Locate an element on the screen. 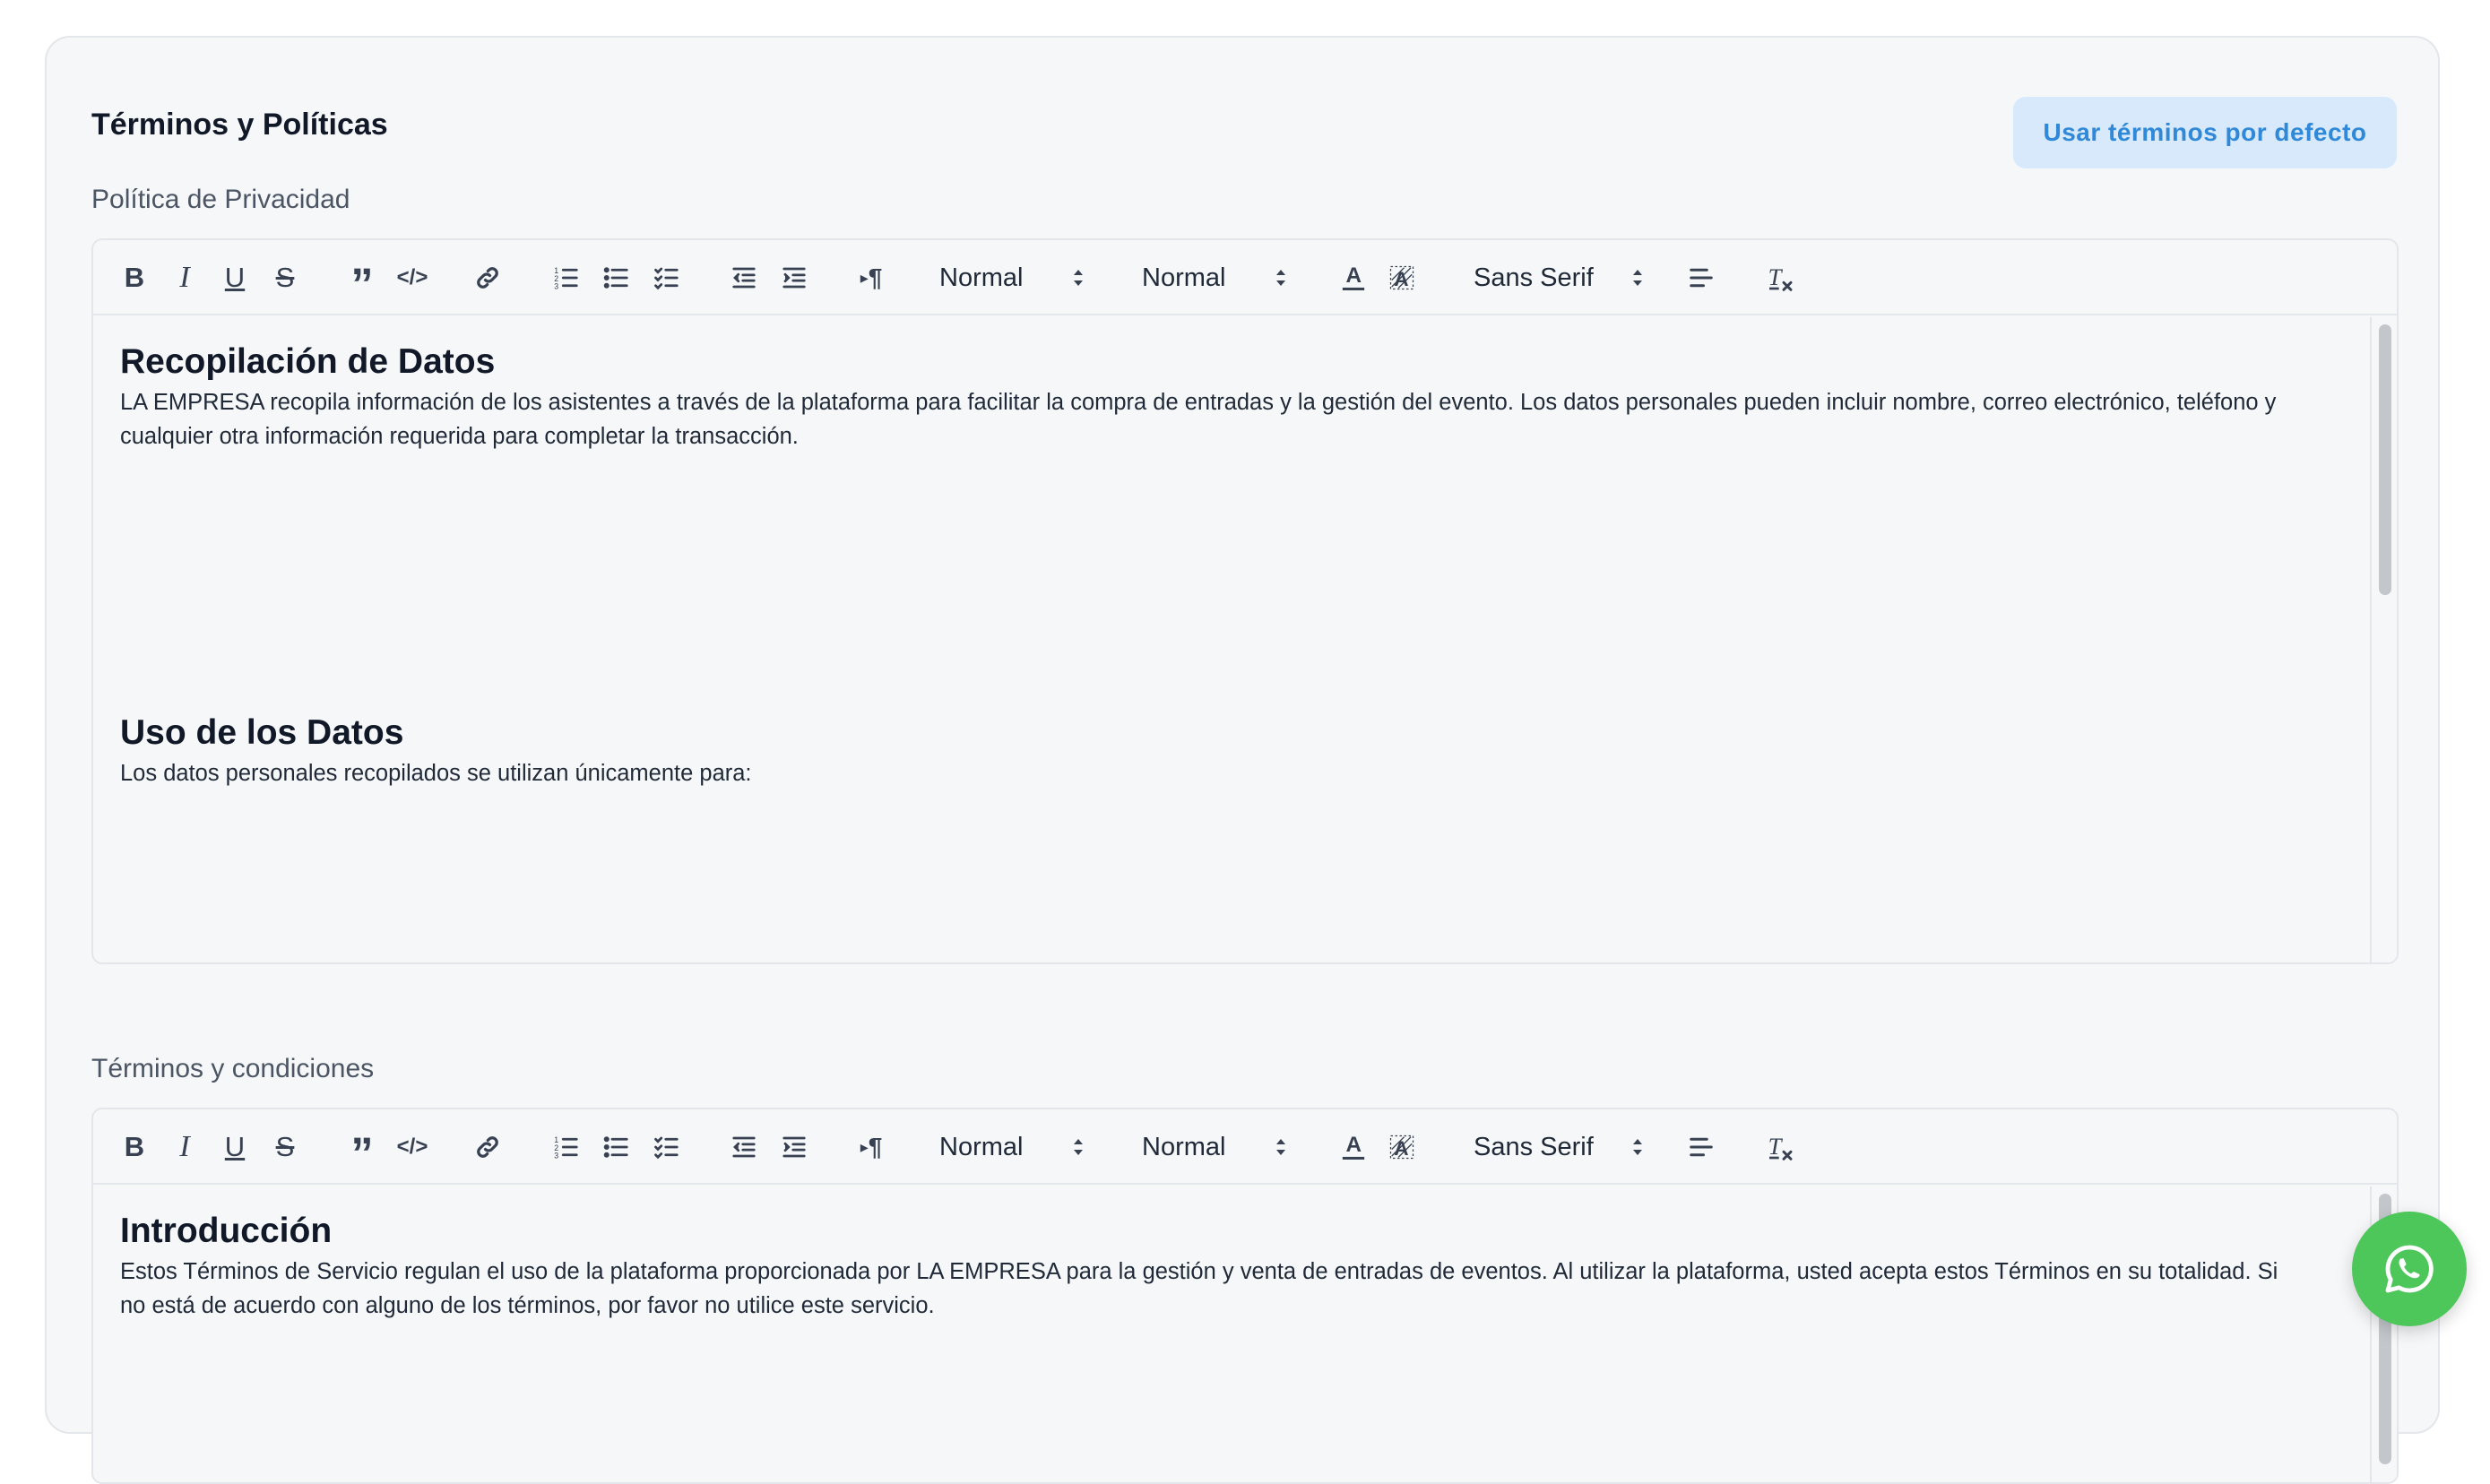 This screenshot has width=2490, height=1484. privacy-editor-scrollbar is located at coordinates (2383, 639).